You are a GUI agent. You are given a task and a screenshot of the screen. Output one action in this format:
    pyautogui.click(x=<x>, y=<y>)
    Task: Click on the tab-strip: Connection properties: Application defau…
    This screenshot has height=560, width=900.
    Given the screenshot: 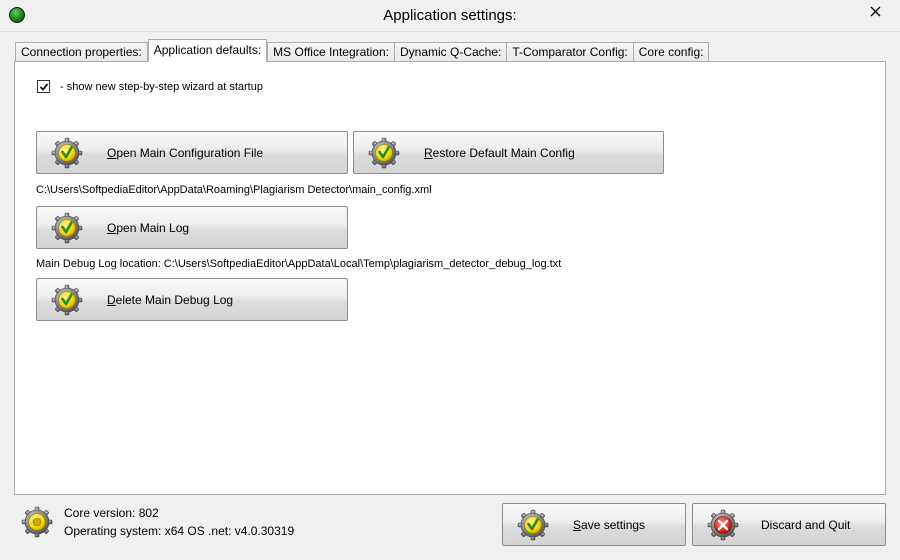 What is the action you would take?
    pyautogui.click(x=362, y=50)
    